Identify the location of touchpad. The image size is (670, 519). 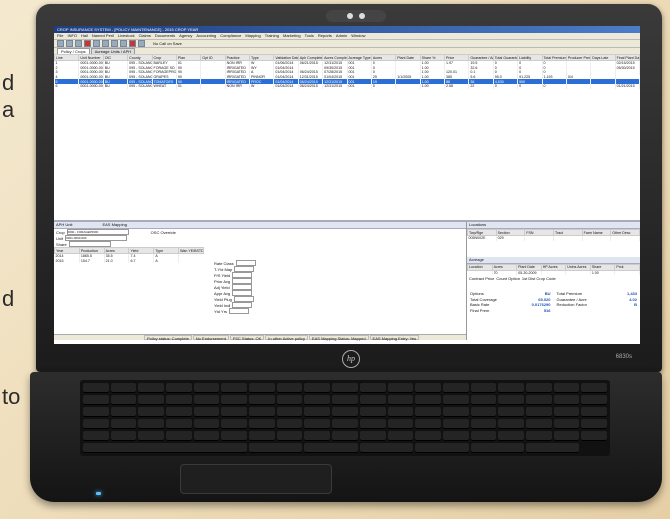
(256, 479).